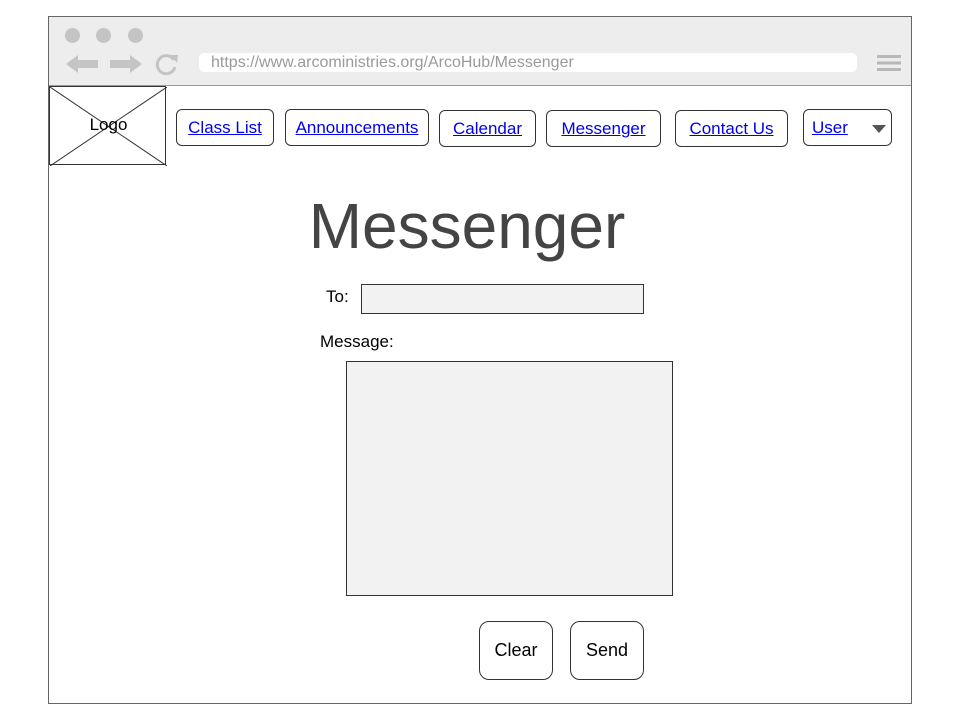  I want to click on window-dot-maximize, so click(135, 35).